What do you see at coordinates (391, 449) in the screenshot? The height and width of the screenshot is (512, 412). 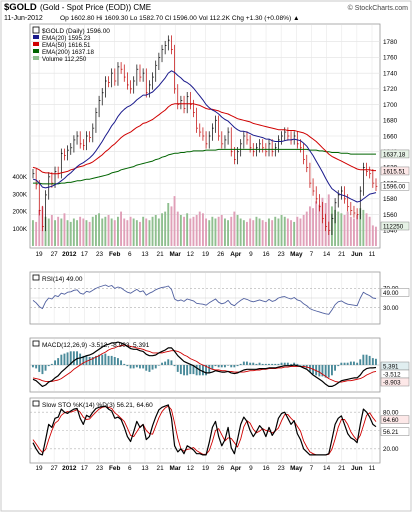 I see `stochastic-y-tick: 20.00` at bounding box center [391, 449].